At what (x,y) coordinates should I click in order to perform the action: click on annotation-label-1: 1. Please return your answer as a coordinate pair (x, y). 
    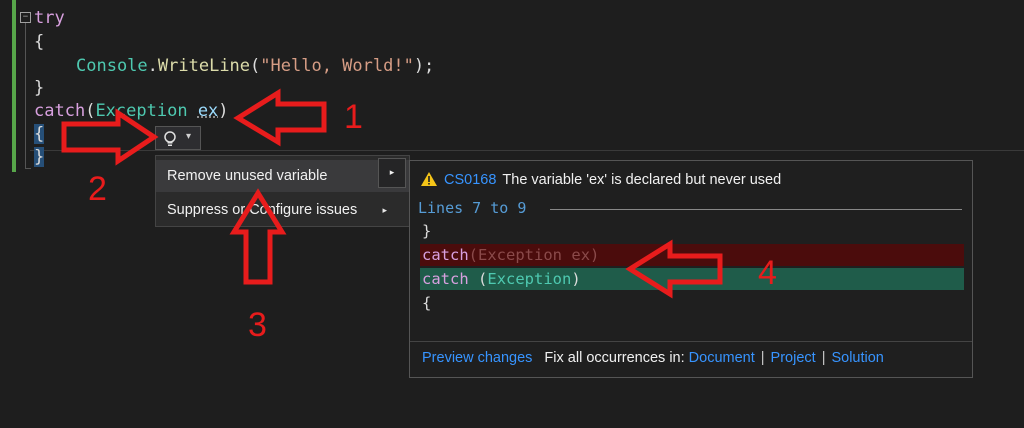
    Looking at the image, I should click on (353, 117).